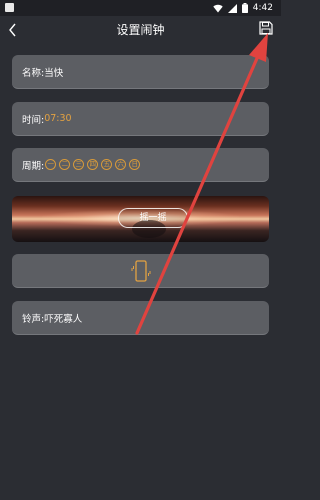 The width and height of the screenshot is (320, 500). What do you see at coordinates (140, 72) in the screenshot?
I see `name-row: 名称: 当快` at bounding box center [140, 72].